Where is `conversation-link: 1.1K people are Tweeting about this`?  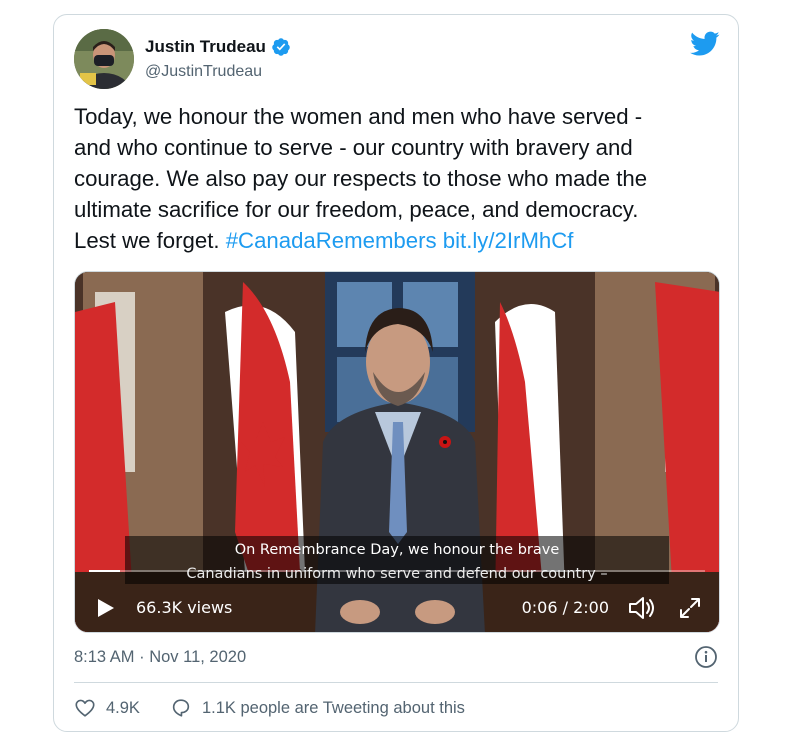 conversation-link: 1.1K people are Tweeting about this is located at coordinates (317, 708).